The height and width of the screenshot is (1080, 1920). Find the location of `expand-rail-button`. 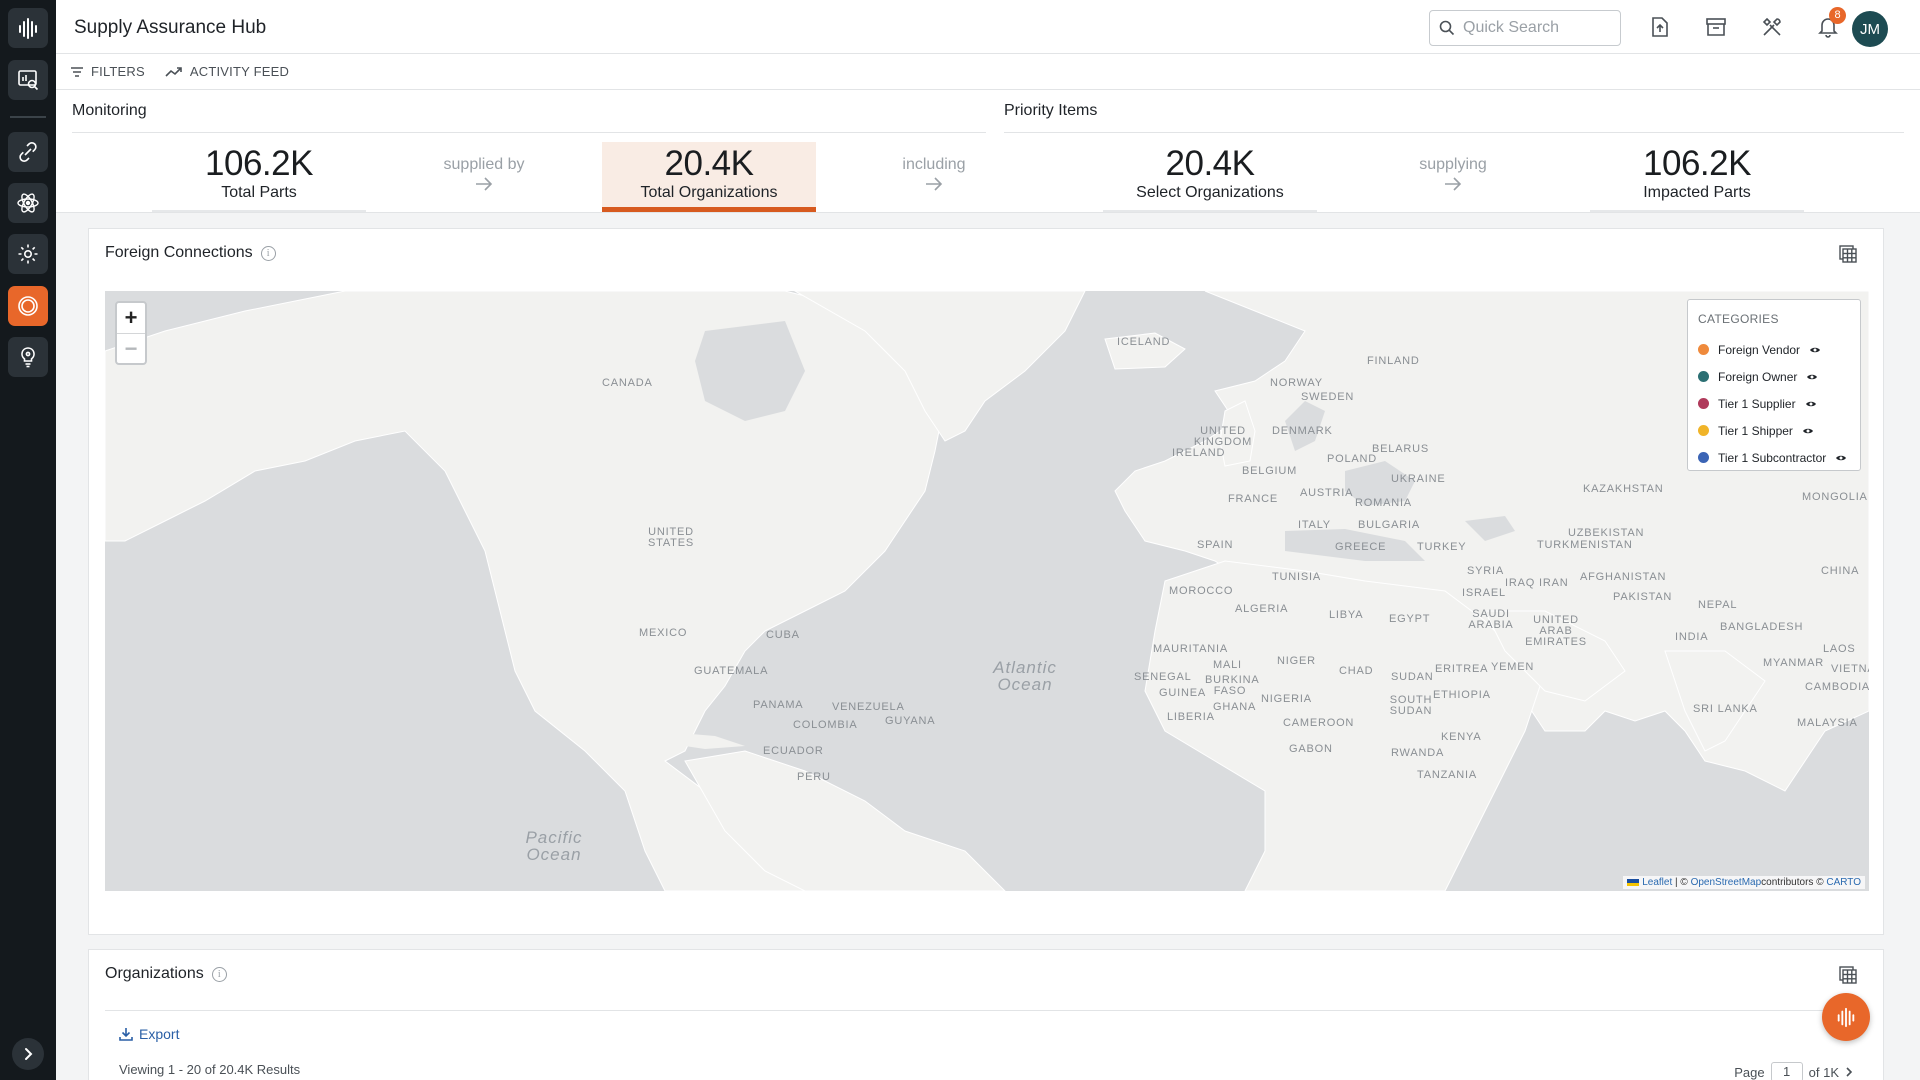

expand-rail-button is located at coordinates (28, 1054).